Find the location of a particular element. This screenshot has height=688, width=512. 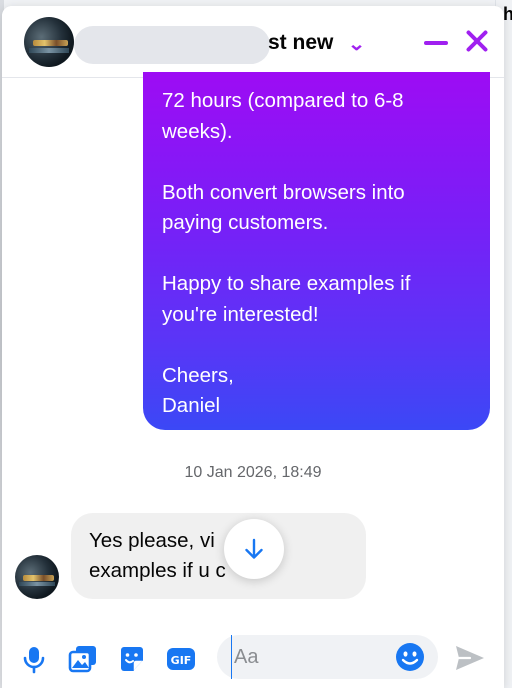

sticker-icon is located at coordinates (132, 659).